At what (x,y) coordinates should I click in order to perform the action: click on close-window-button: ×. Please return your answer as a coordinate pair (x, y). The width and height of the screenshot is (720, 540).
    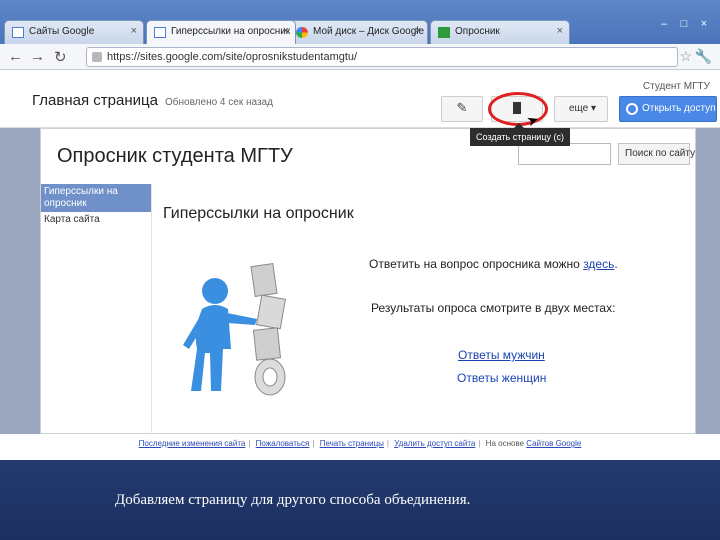
    Looking at the image, I should click on (704, 24).